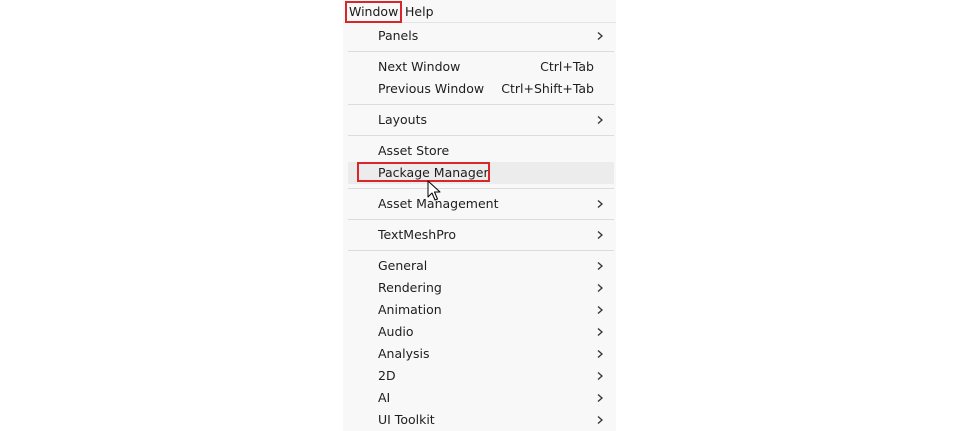 Image resolution: width=960 pixels, height=431 pixels. I want to click on menu-item-general: General, so click(479, 266).